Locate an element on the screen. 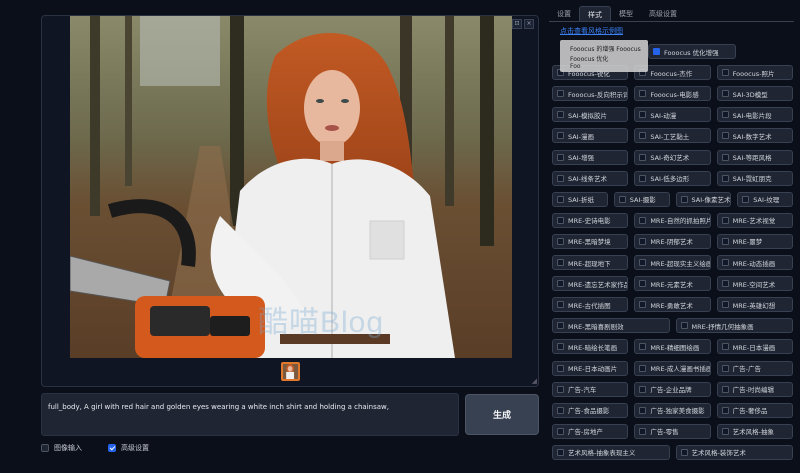 This screenshot has height=473, width=800. style-option: 广告-食品摄影 is located at coordinates (590, 410).